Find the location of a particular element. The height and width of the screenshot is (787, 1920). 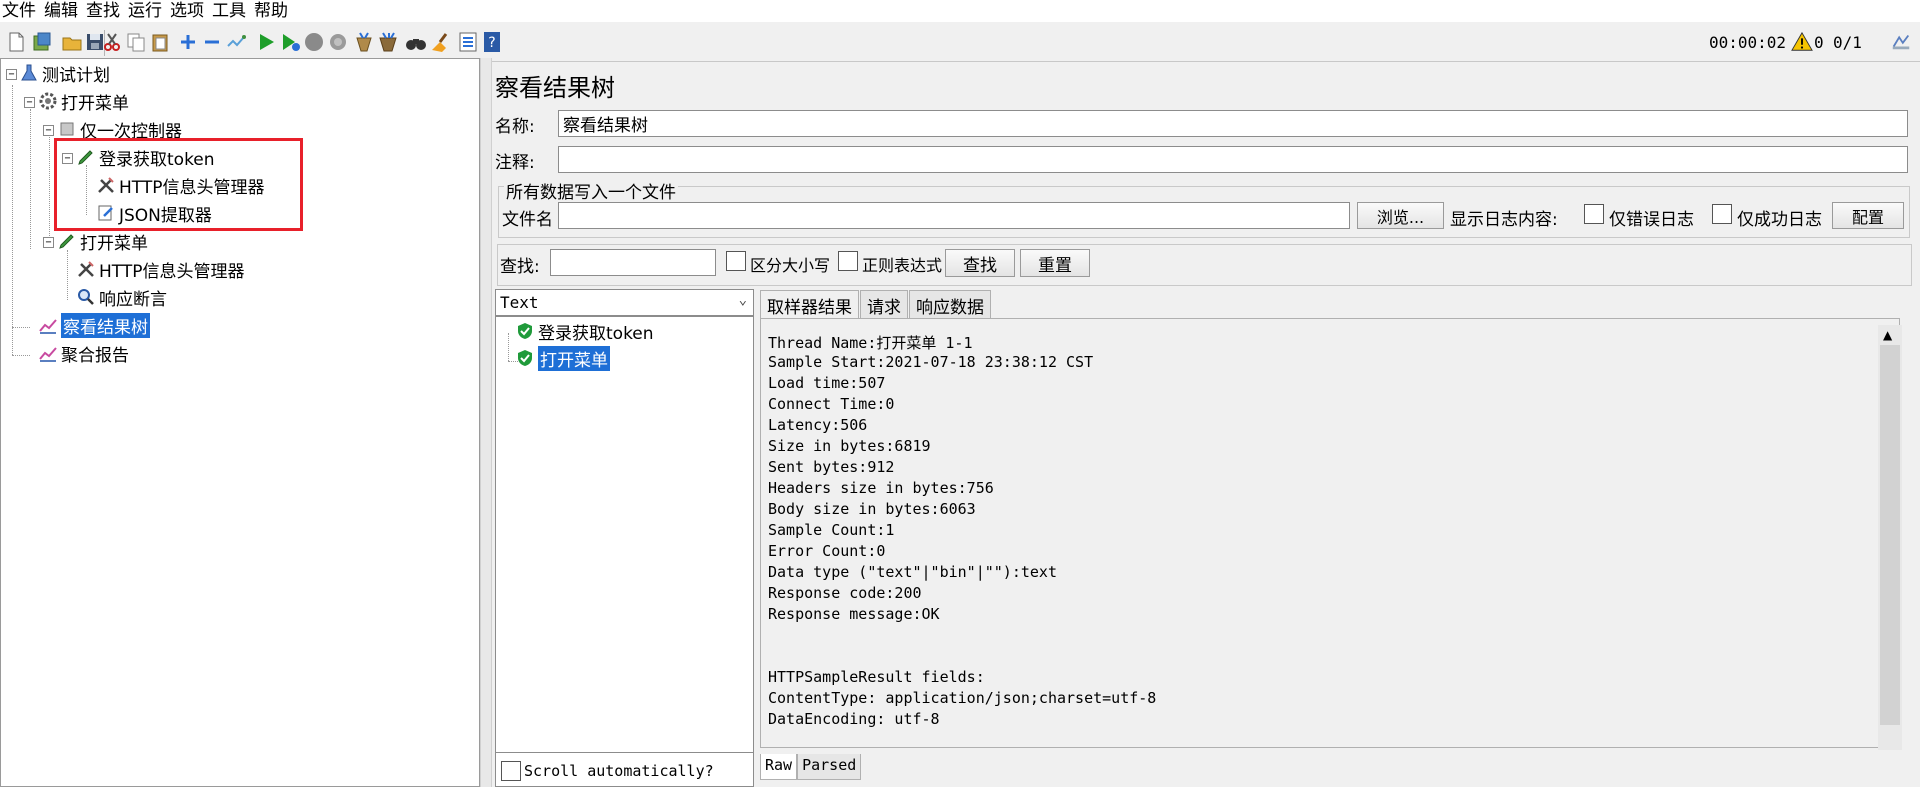

menu-run: 运行 is located at coordinates (145, 11).